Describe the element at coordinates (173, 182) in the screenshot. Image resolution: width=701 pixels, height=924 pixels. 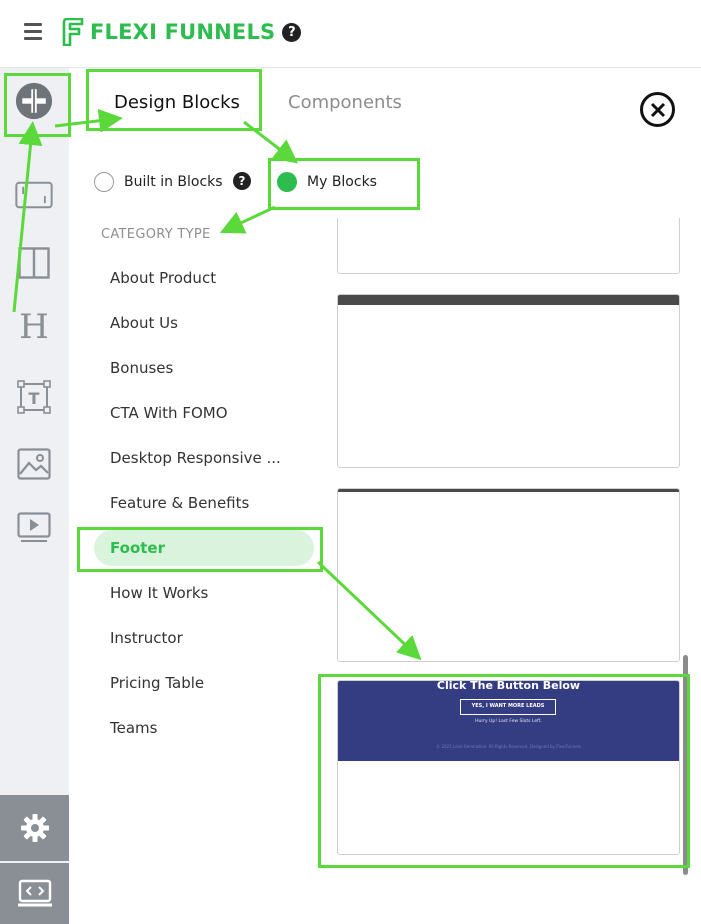
I see `built-in-blocks-label: Built in Blocks` at that location.